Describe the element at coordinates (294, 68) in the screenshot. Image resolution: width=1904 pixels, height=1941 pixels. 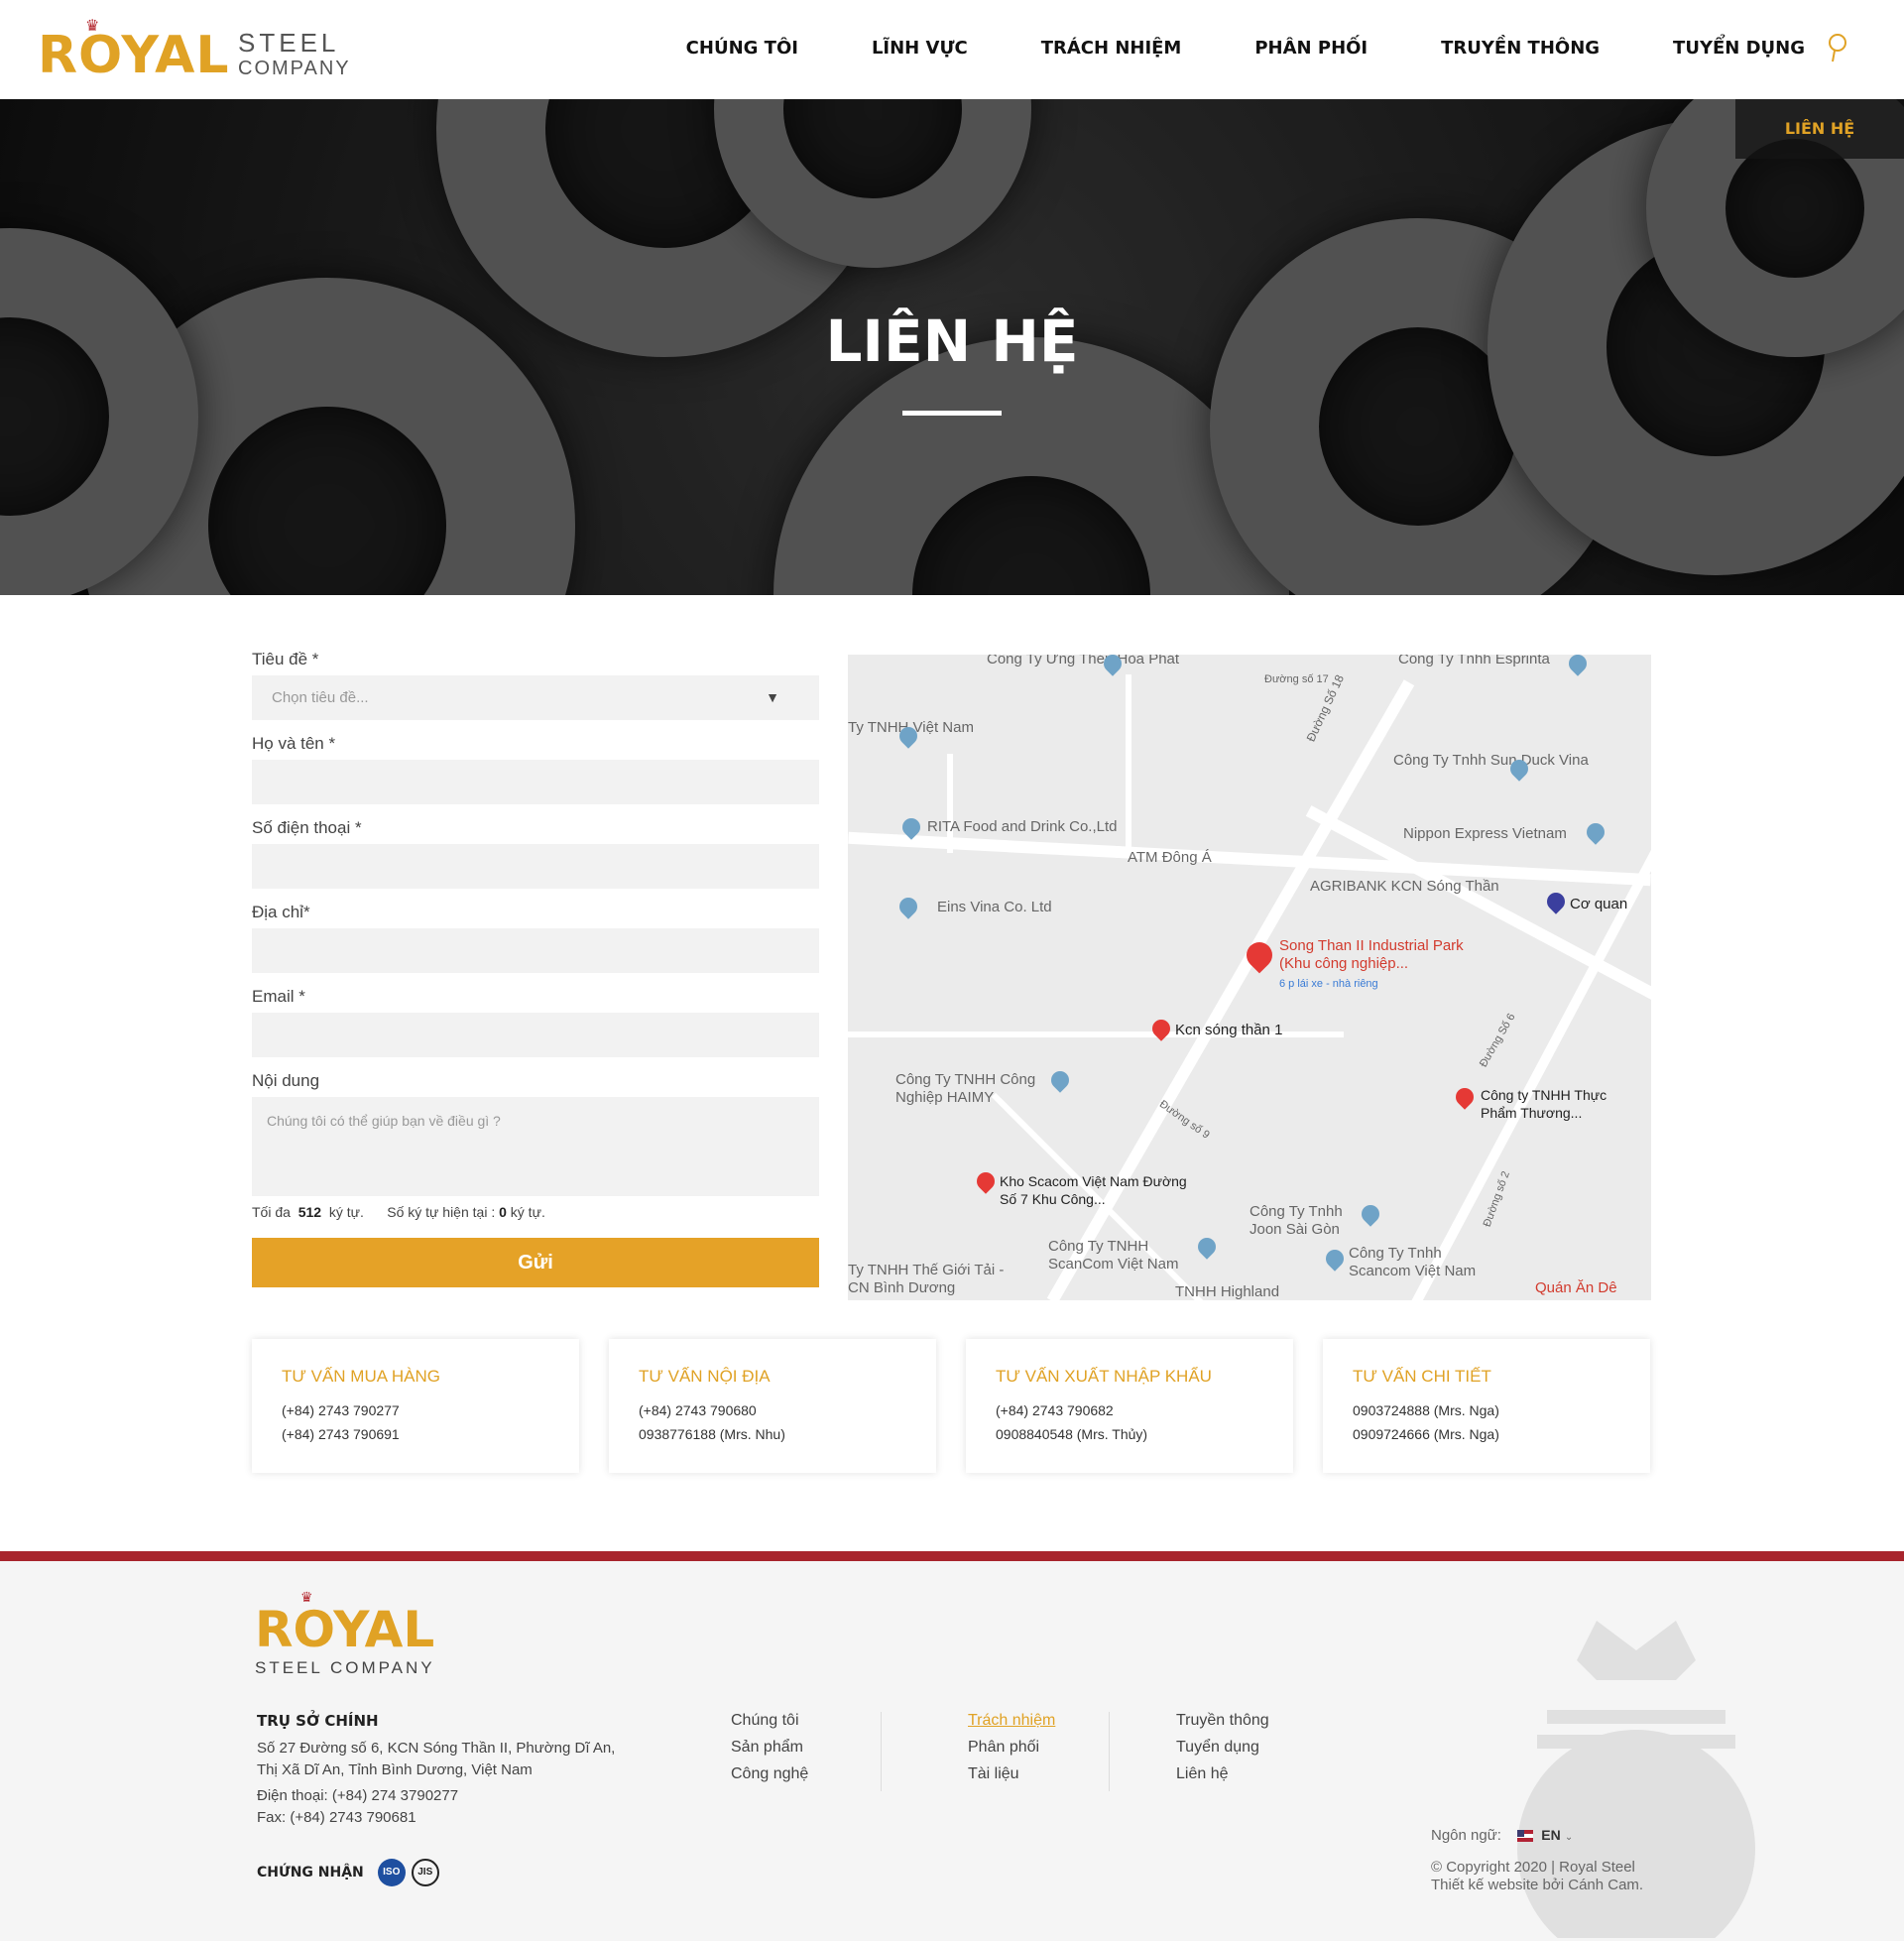
I see `logo-company: COMPANY` at that location.